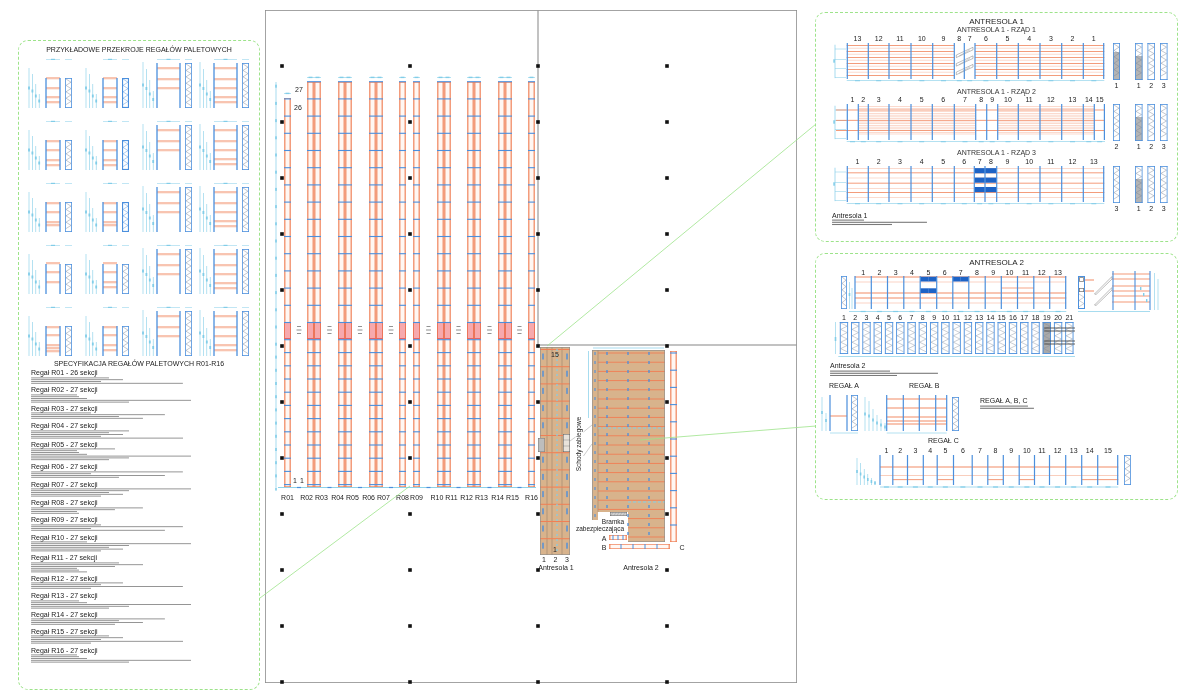 The width and height of the screenshot is (1191, 693). I want to click on stairs-drawing, so click(566, 443).